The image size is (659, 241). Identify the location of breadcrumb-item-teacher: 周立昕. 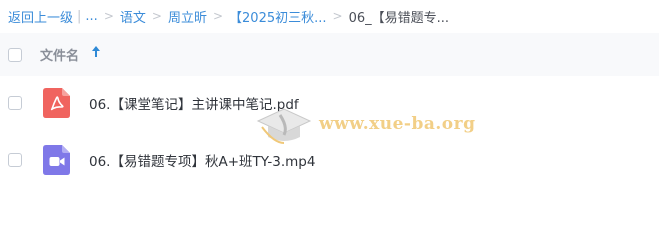
(187, 16).